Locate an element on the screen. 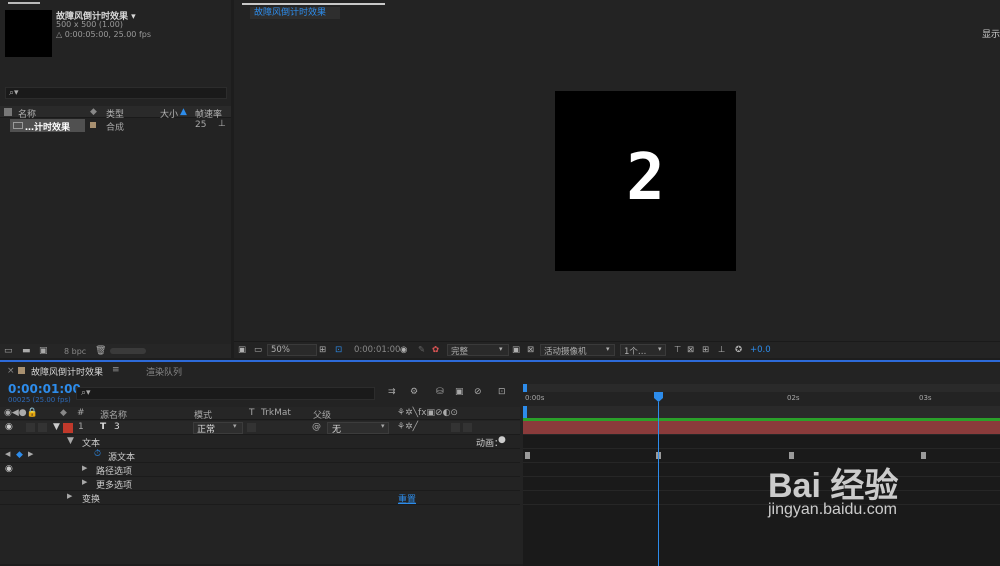 The image size is (1000, 566). new-folder-icon: ▬ is located at coordinates (26, 351).